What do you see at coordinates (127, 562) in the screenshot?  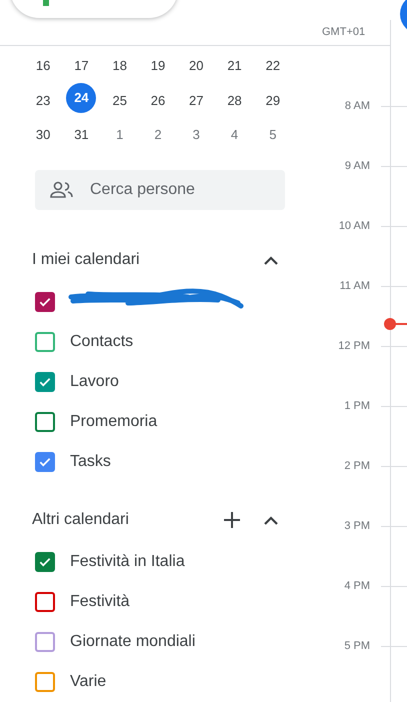 I see `calendar-name: Festività in Italia` at bounding box center [127, 562].